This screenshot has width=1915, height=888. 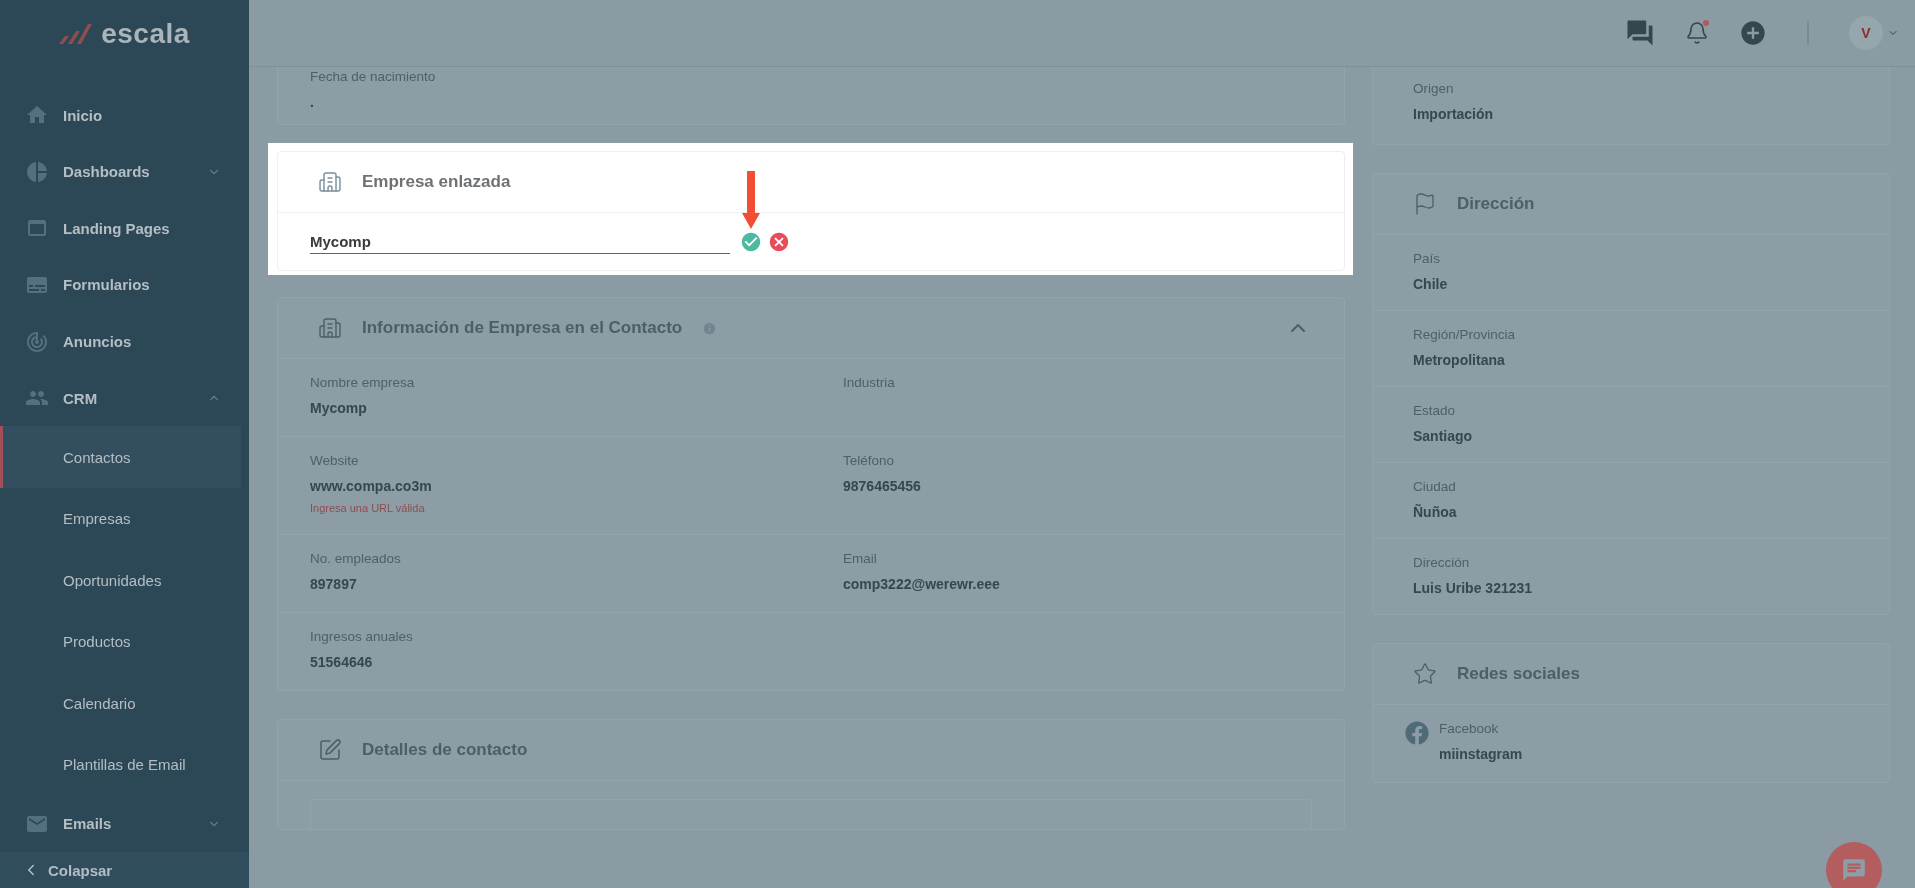 I want to click on card-title: Información de Empresa en el Contacto, so click(x=522, y=328).